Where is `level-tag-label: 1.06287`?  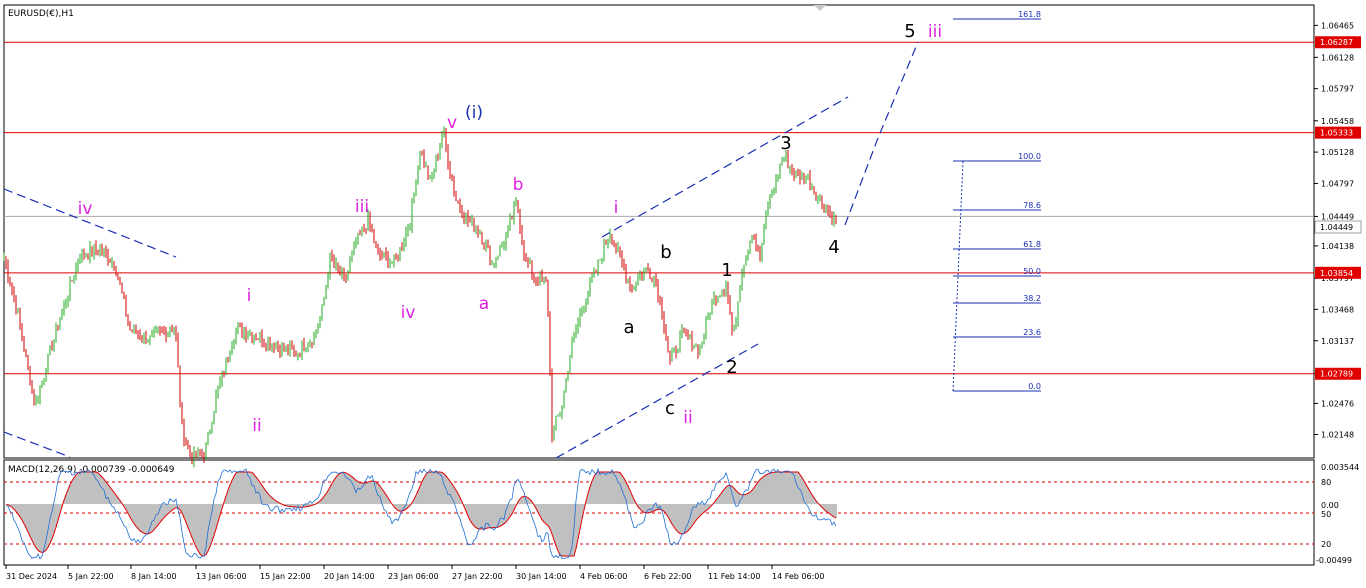
level-tag-label: 1.06287 is located at coordinates (1336, 42).